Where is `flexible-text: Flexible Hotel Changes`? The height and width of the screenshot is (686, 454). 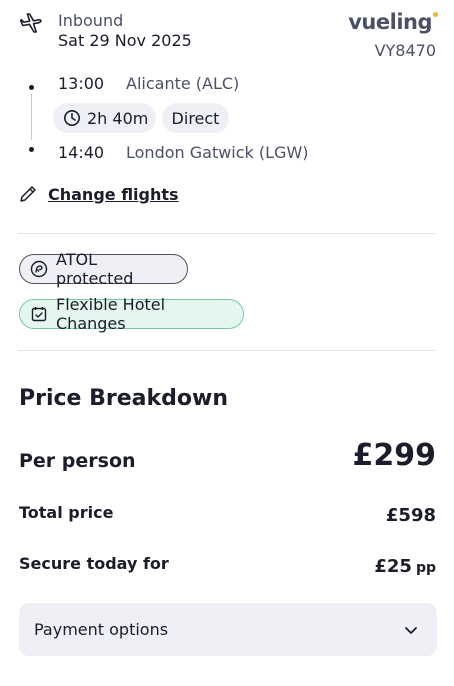
flexible-text: Flexible Hotel Changes is located at coordinates (111, 314).